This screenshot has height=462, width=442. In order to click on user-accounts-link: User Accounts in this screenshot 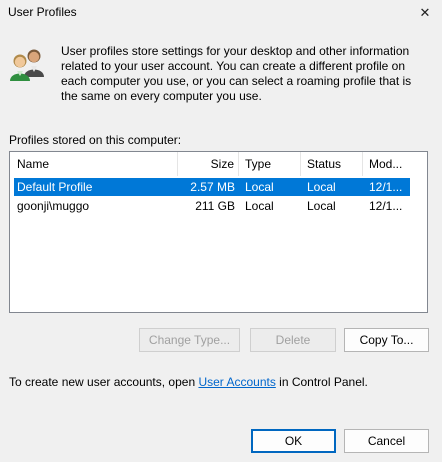, I will do `click(236, 382)`.